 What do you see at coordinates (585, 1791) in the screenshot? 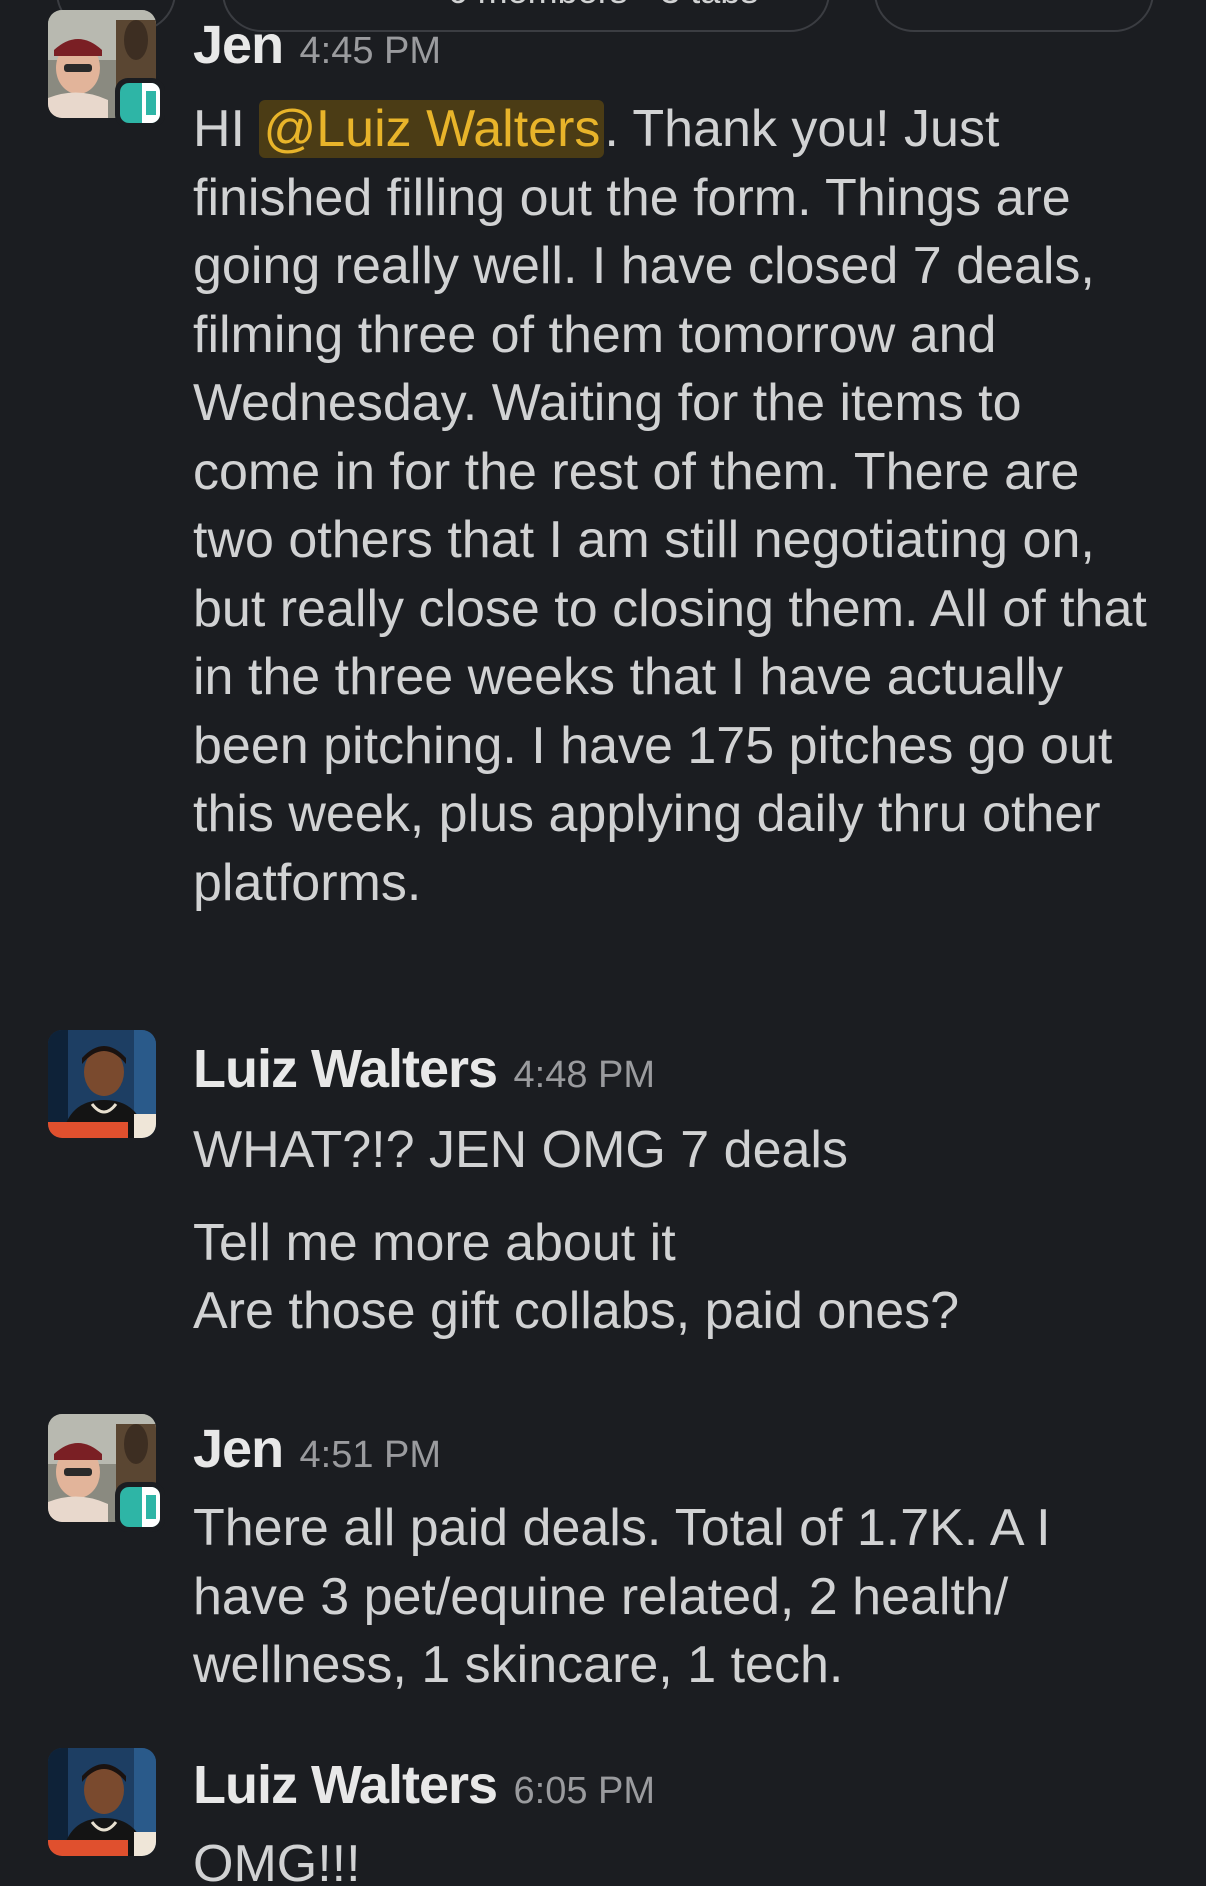
I see `timestamp: 6:05 PM` at bounding box center [585, 1791].